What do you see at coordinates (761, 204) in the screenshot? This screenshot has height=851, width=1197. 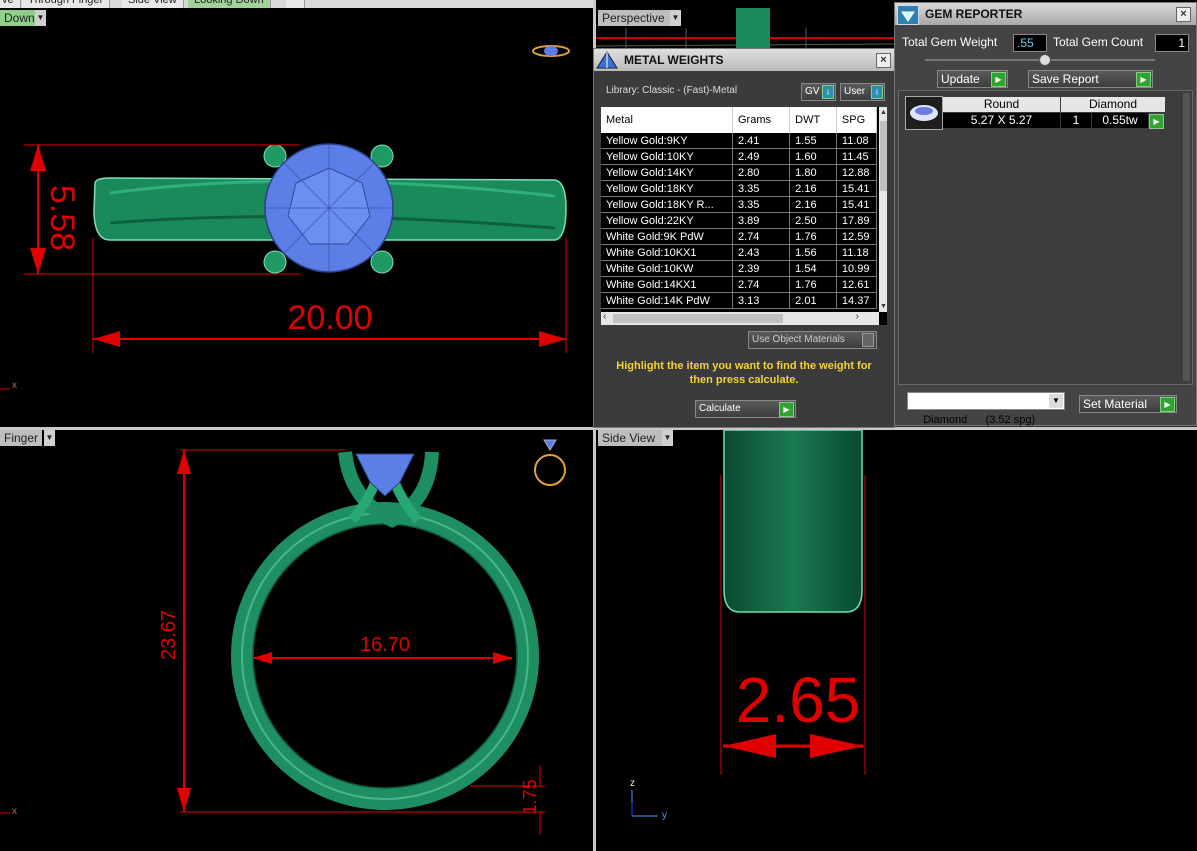 I see `grams-cell: 3.35` at bounding box center [761, 204].